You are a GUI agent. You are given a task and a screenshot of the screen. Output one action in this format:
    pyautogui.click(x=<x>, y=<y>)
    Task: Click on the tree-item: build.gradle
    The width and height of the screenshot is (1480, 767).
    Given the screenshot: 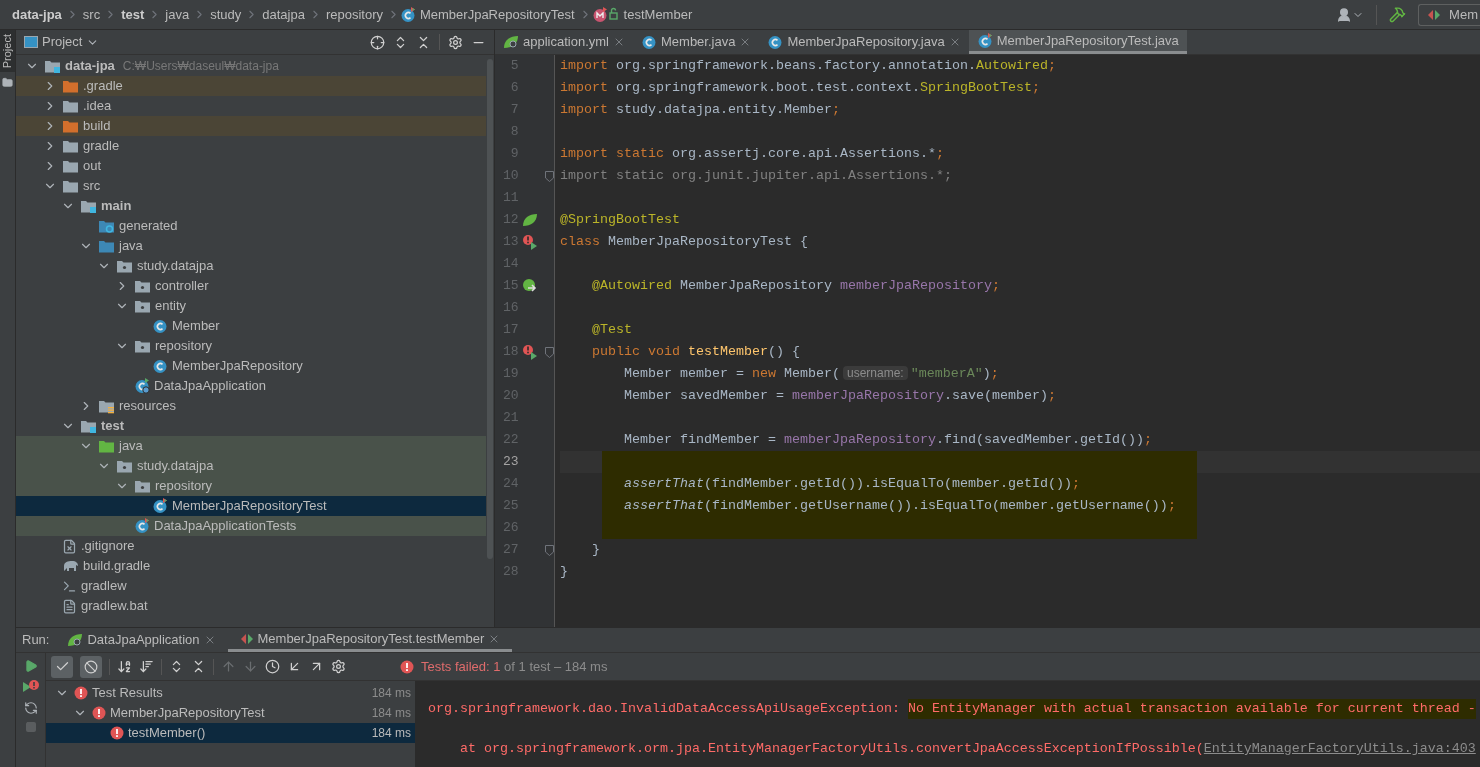 What is the action you would take?
    pyautogui.click(x=251, y=566)
    